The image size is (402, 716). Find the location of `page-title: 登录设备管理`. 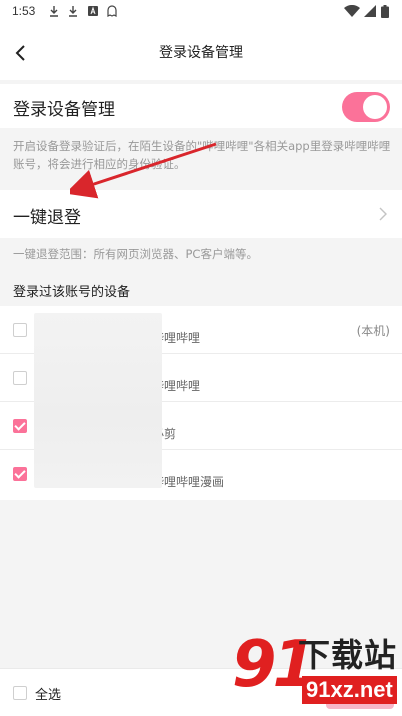

page-title: 登录设备管理 is located at coordinates (201, 53).